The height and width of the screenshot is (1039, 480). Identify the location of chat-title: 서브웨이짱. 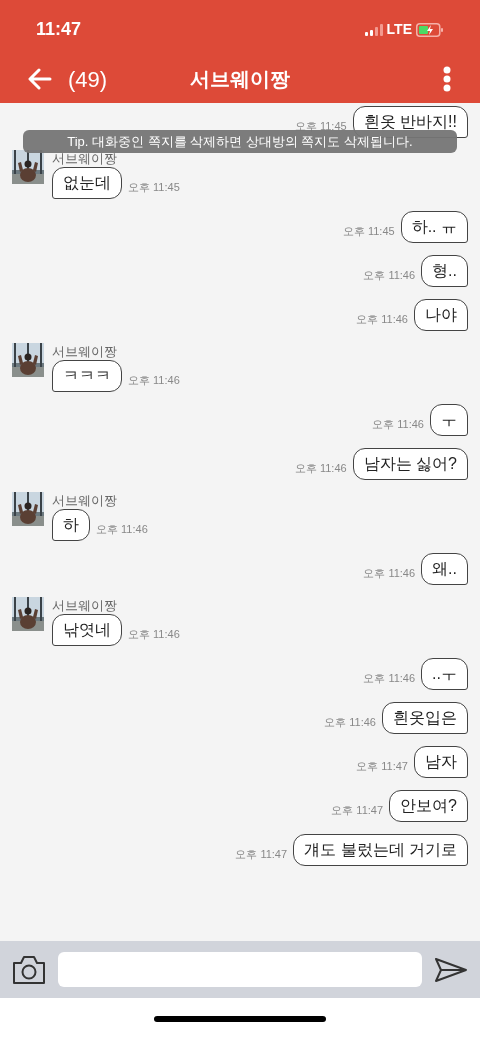
(240, 79).